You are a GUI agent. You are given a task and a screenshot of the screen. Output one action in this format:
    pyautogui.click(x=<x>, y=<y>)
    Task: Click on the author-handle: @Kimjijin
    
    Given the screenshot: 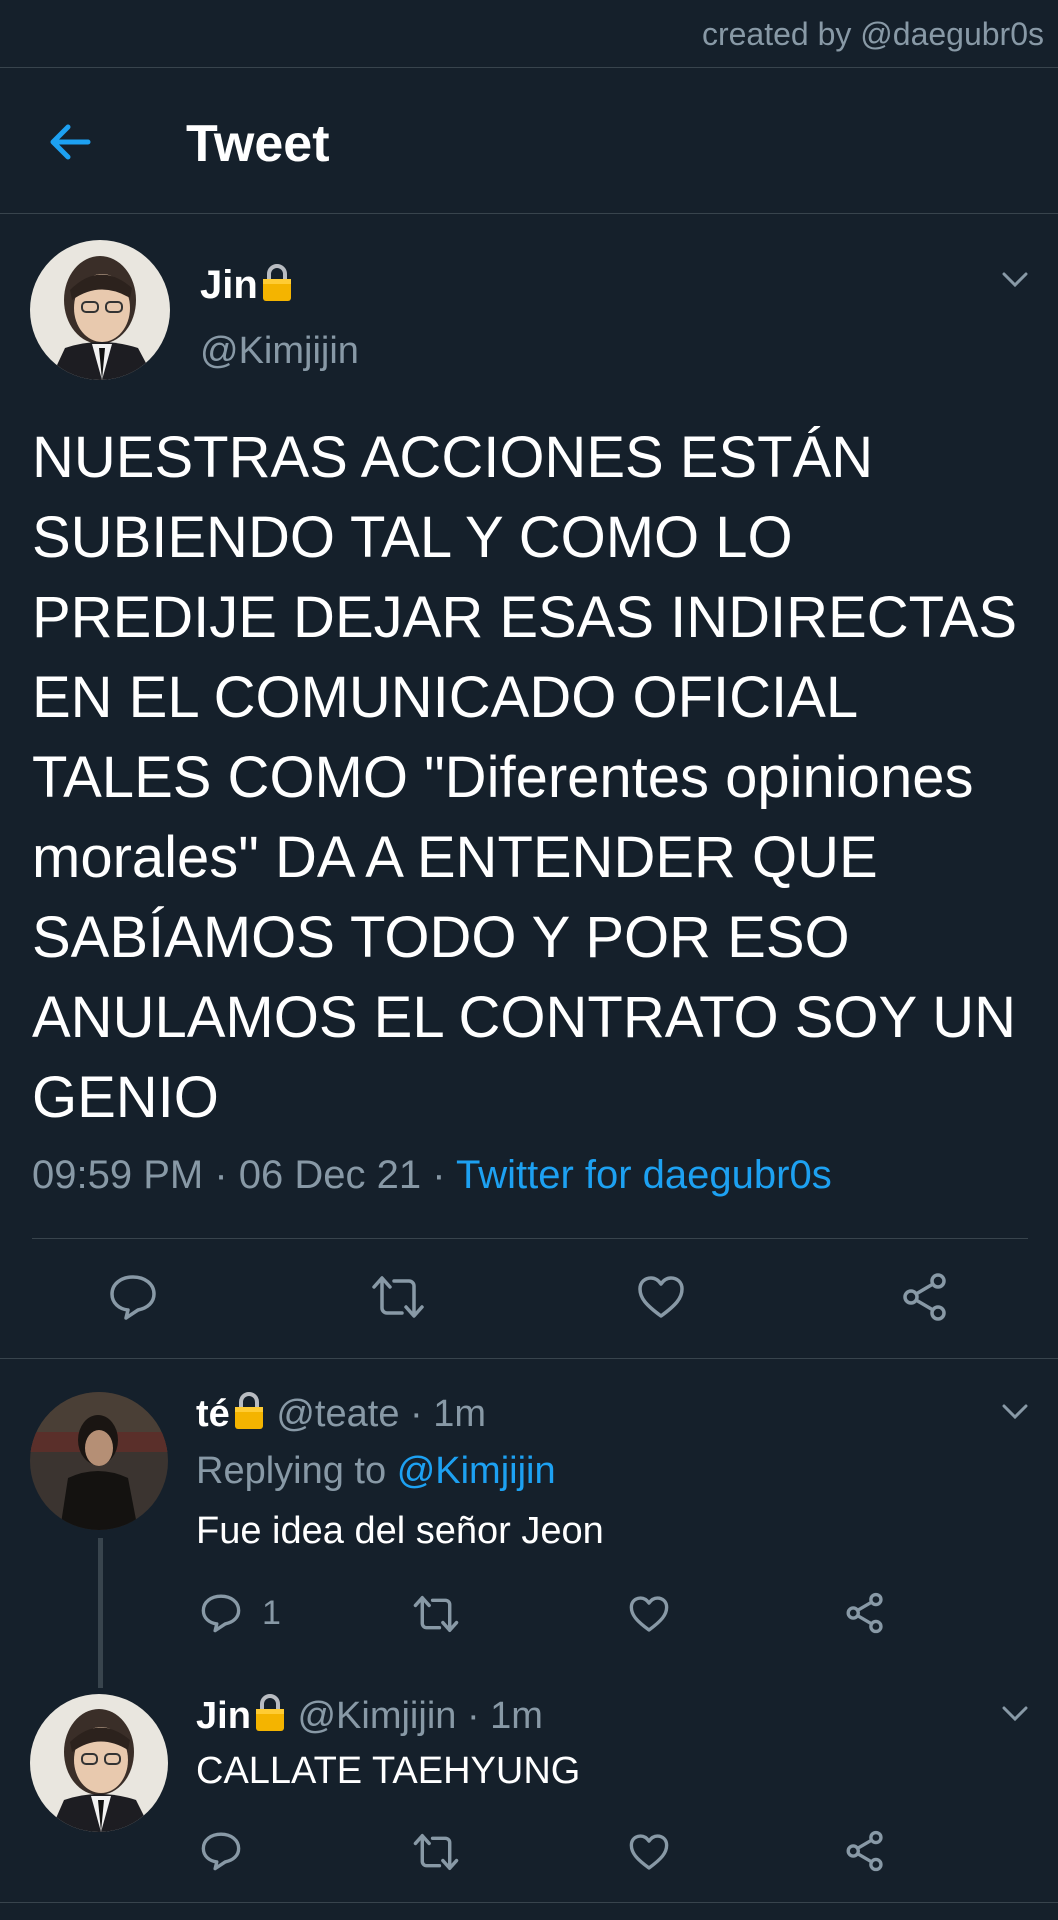 What is the action you would take?
    pyautogui.click(x=279, y=351)
    